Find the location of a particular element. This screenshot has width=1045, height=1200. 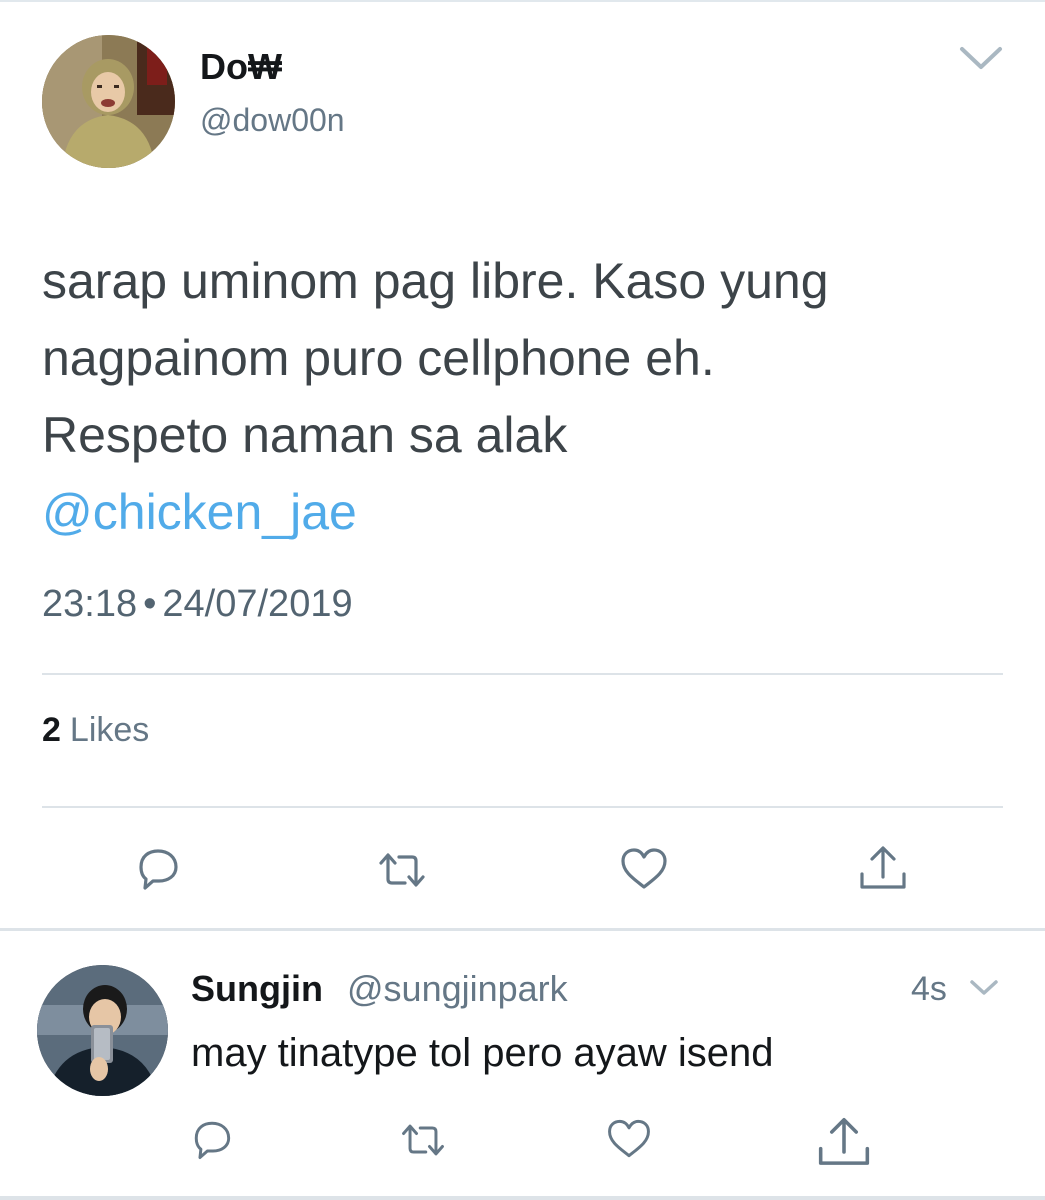

reply-display-name: Sungjin is located at coordinates (257, 989).